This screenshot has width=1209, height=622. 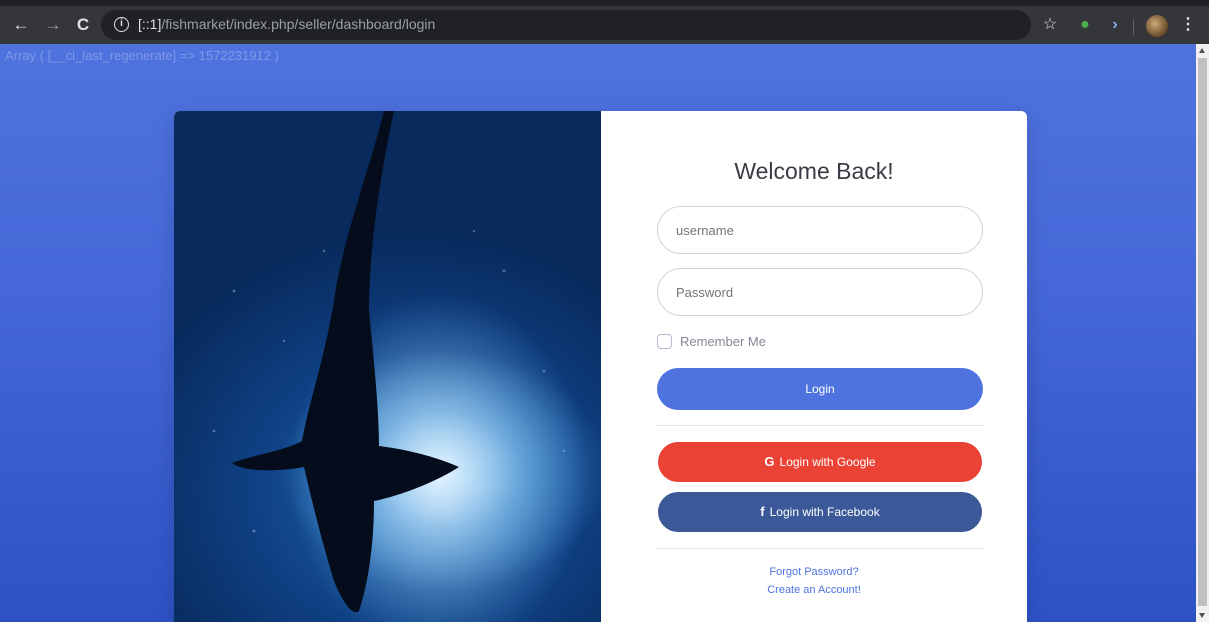 What do you see at coordinates (1202, 50) in the screenshot?
I see `scroll-up-arrow-icon` at bounding box center [1202, 50].